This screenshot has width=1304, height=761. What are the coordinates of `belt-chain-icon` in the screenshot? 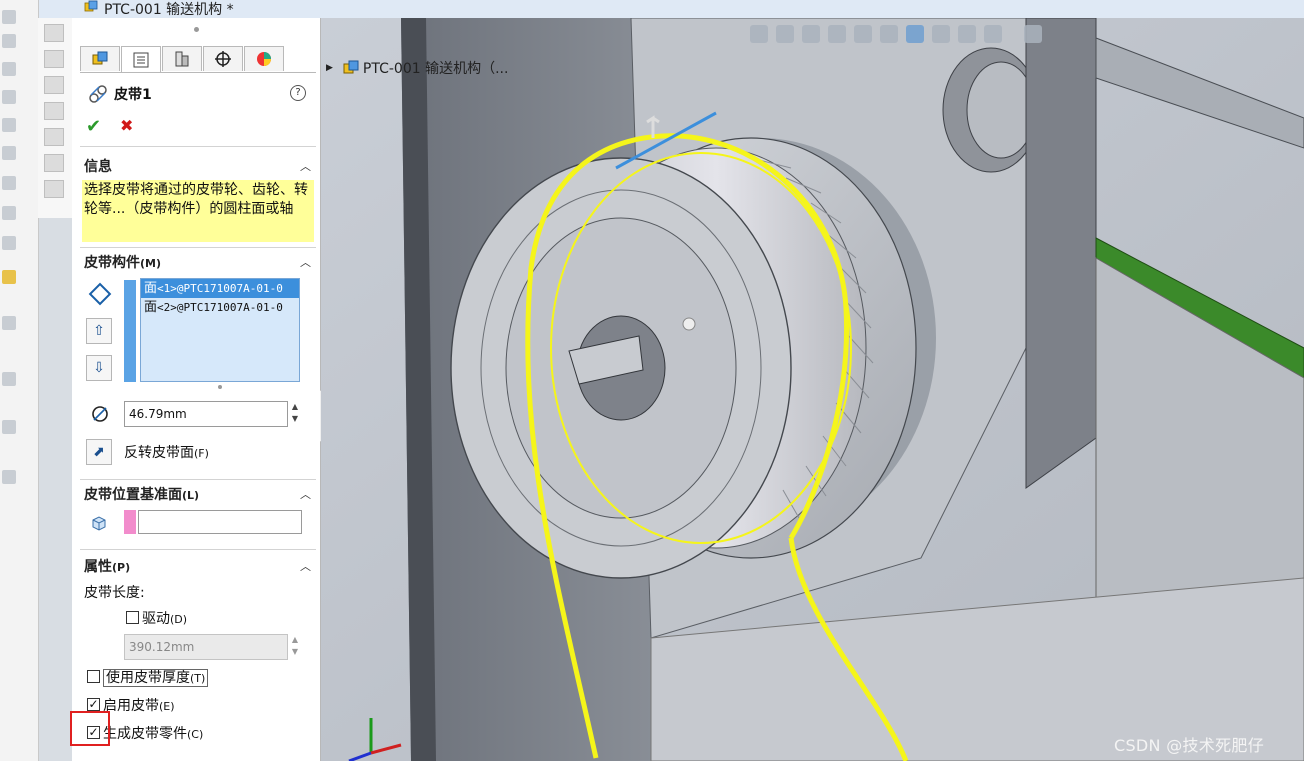 It's located at (98, 94).